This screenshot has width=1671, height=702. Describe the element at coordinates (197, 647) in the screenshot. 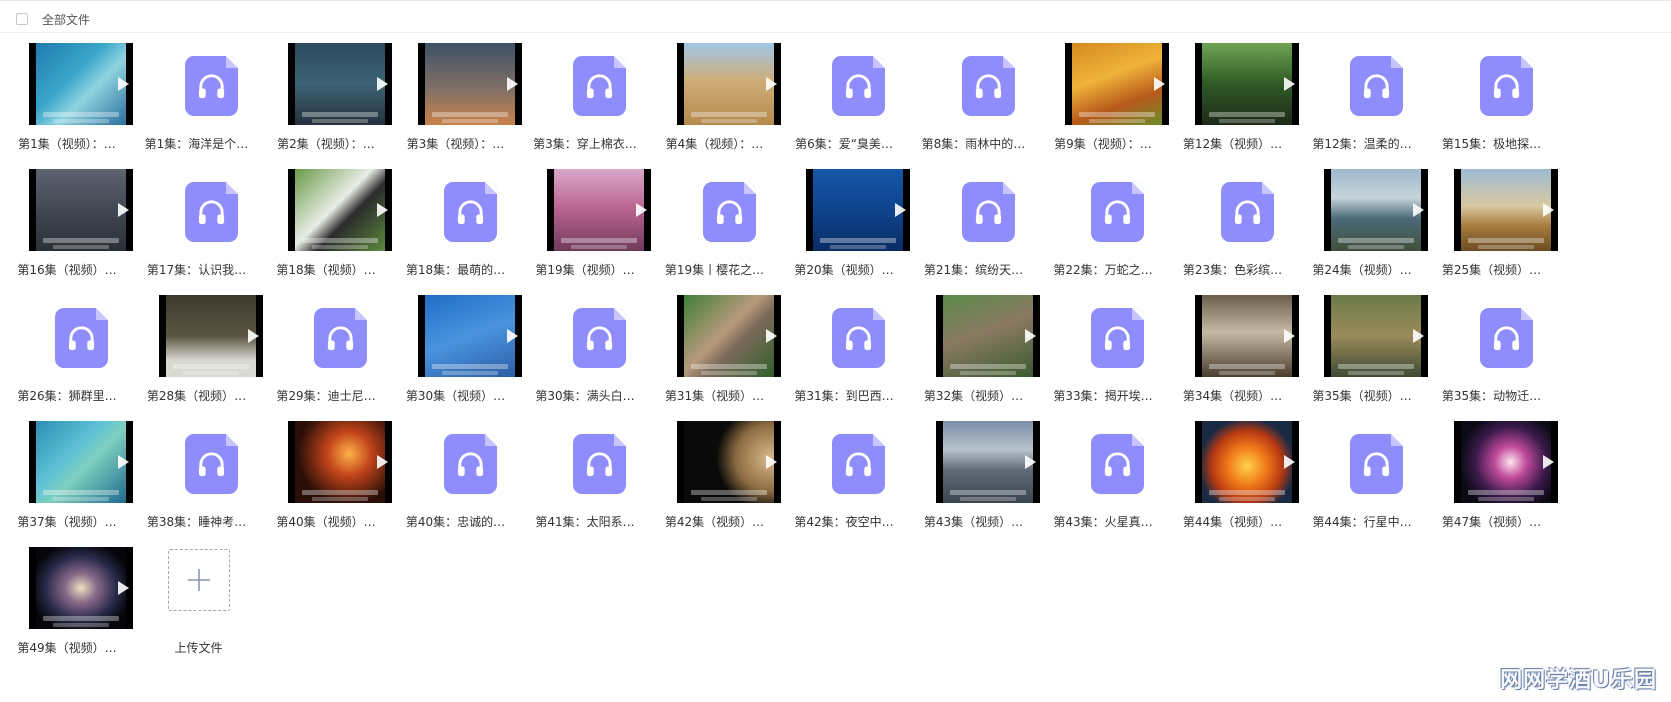

I see `file-name-label: 上传文件` at that location.